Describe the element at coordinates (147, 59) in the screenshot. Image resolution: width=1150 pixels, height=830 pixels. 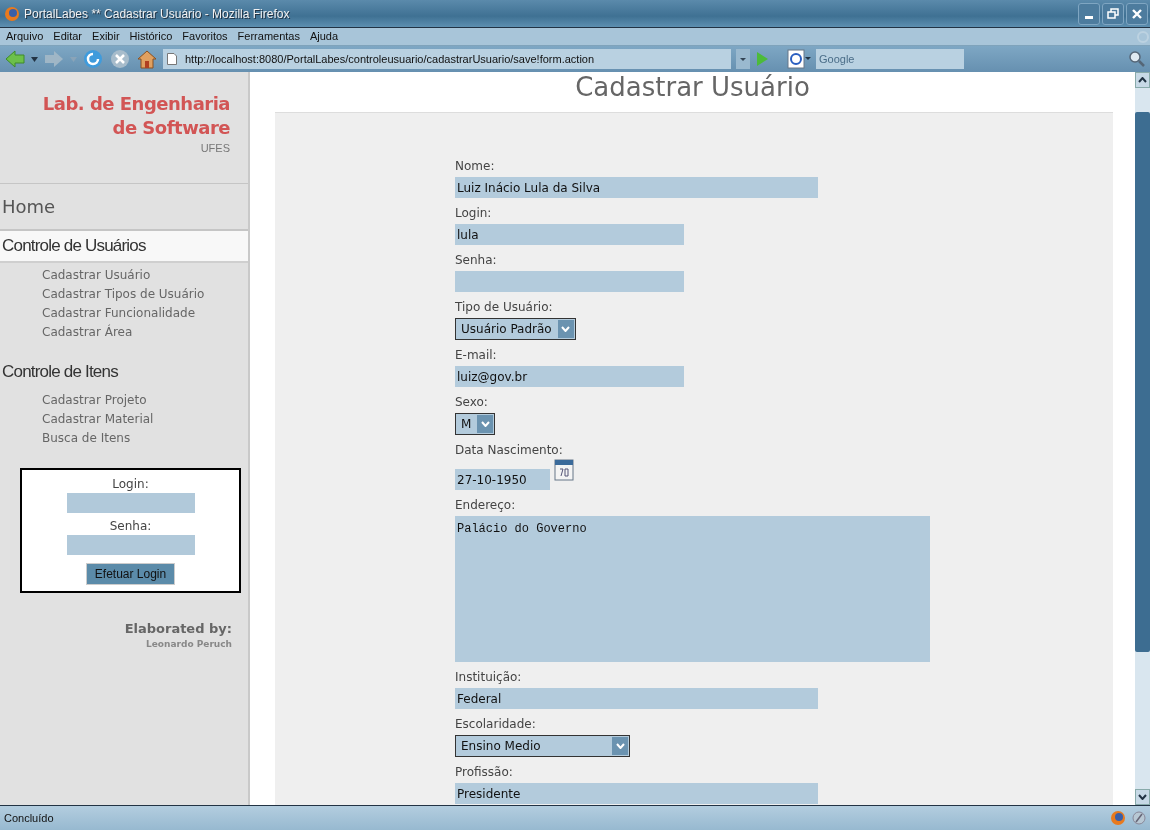
I see `home-icon` at that location.